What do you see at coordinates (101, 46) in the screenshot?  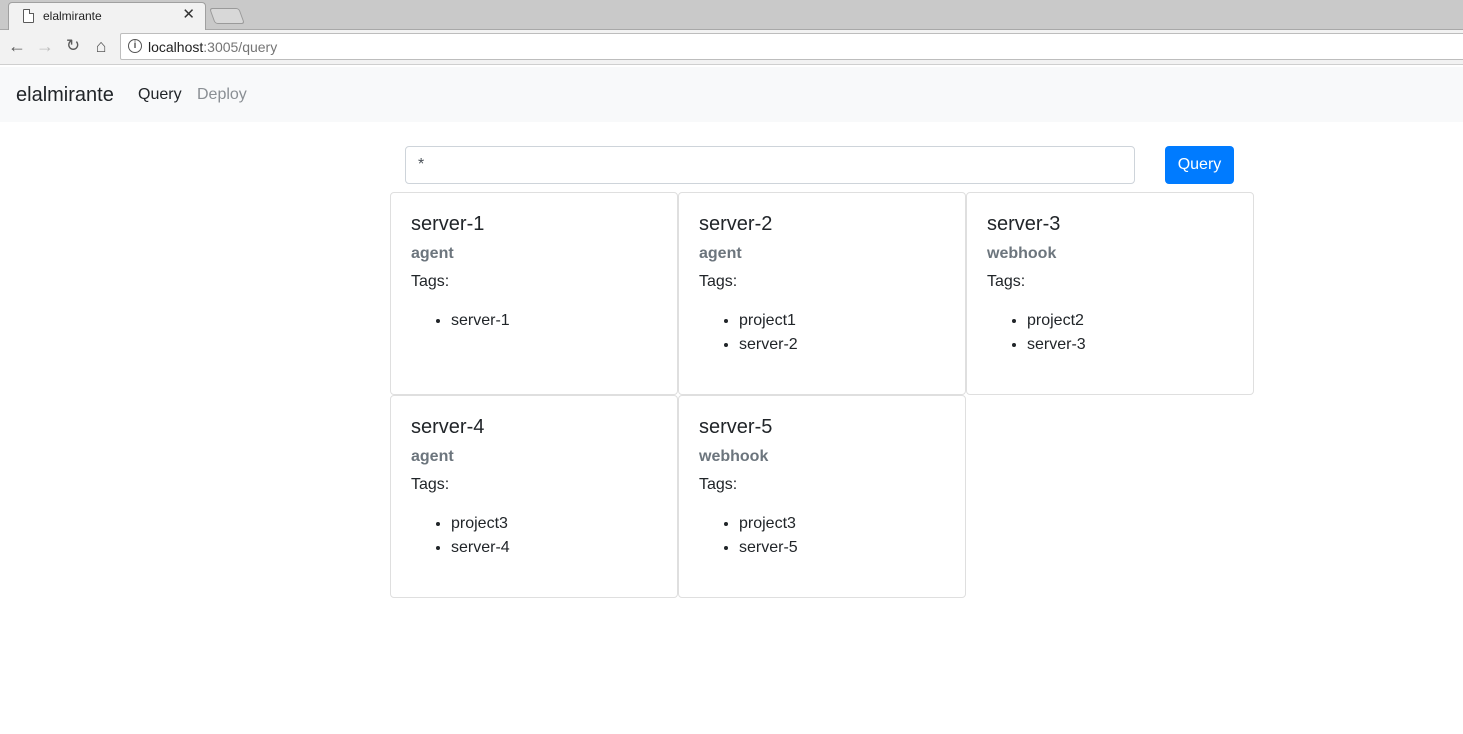 I see `home-icon: ⌂` at bounding box center [101, 46].